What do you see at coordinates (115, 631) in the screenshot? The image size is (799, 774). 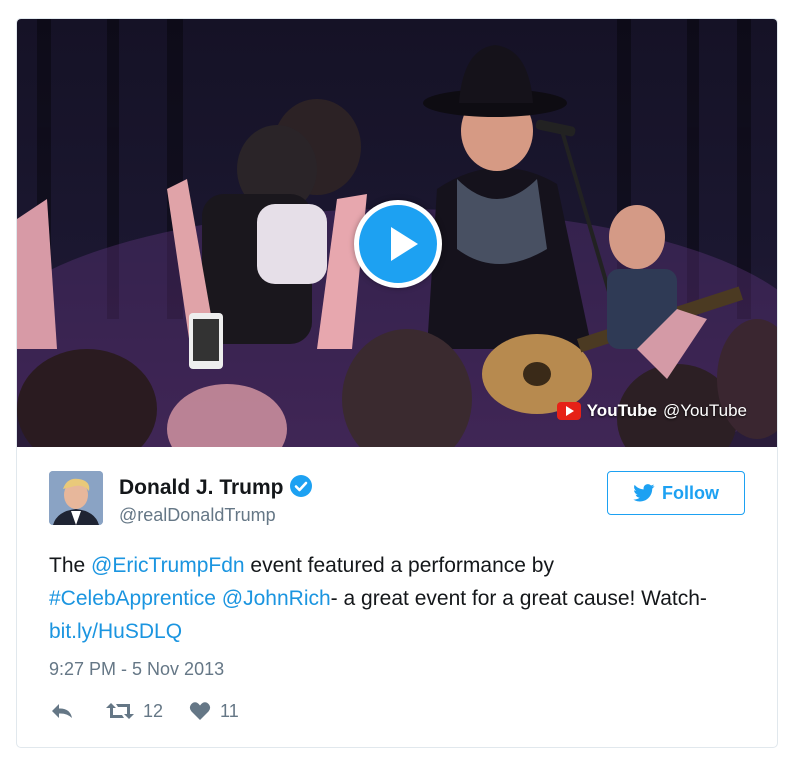 I see `short-url-link: bit.ly/HuSDLQ` at bounding box center [115, 631].